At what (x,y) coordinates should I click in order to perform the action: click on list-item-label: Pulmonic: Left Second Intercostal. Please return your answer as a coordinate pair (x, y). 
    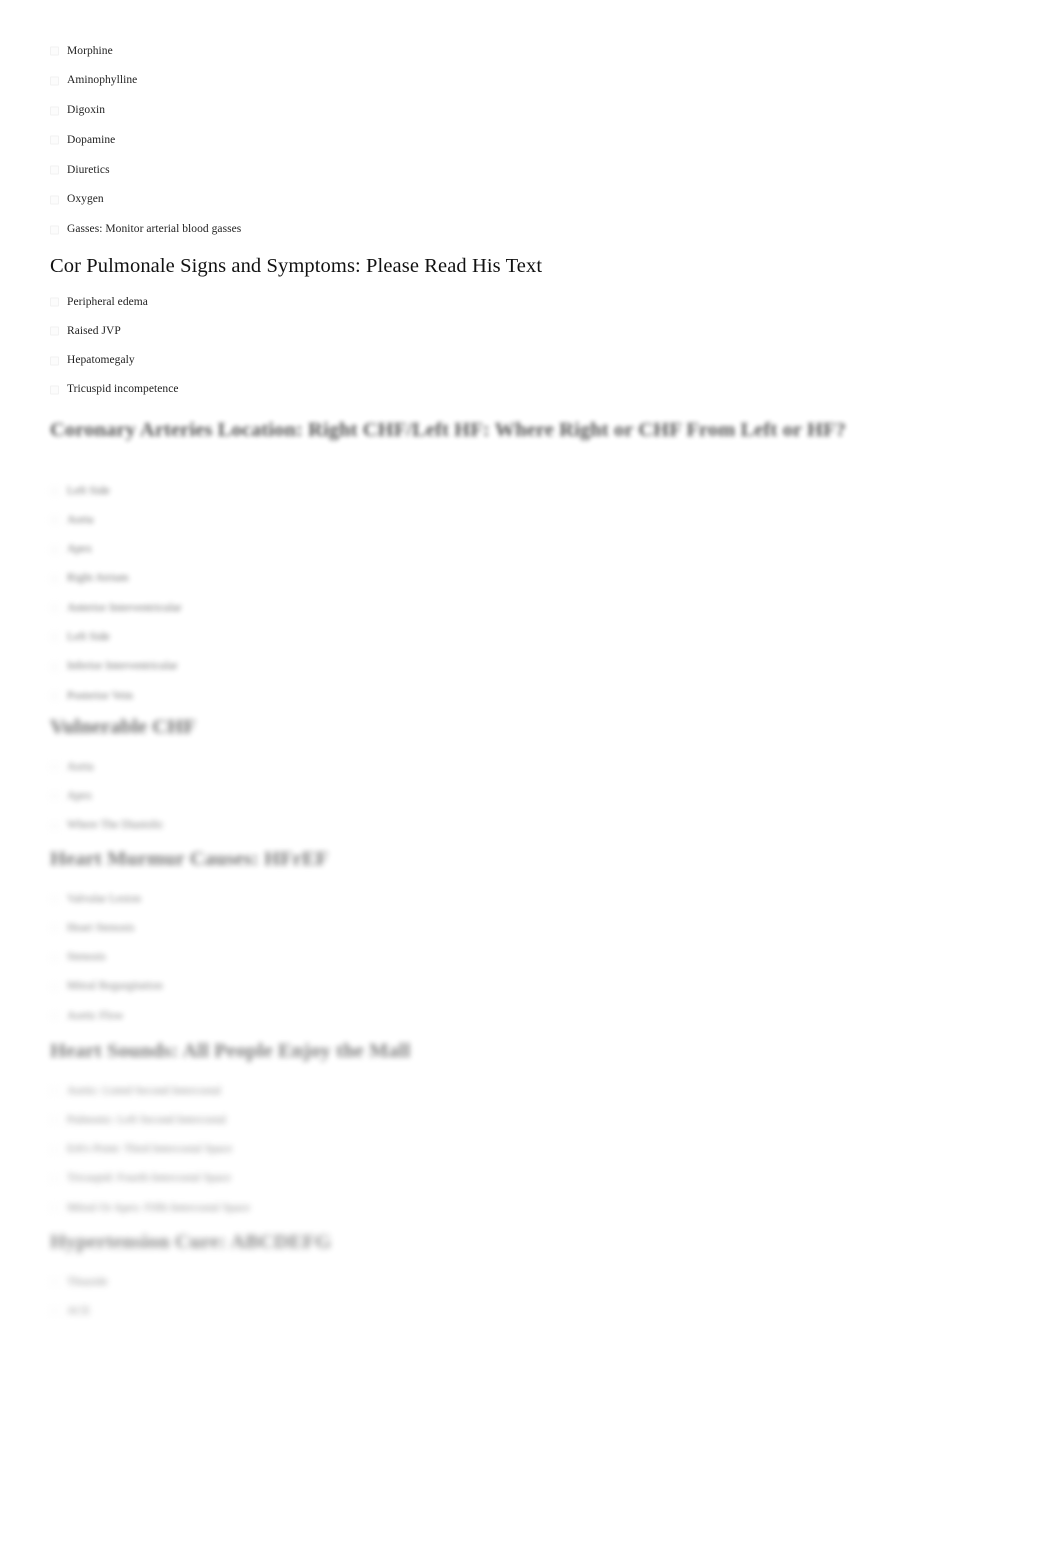
    Looking at the image, I should click on (147, 1119).